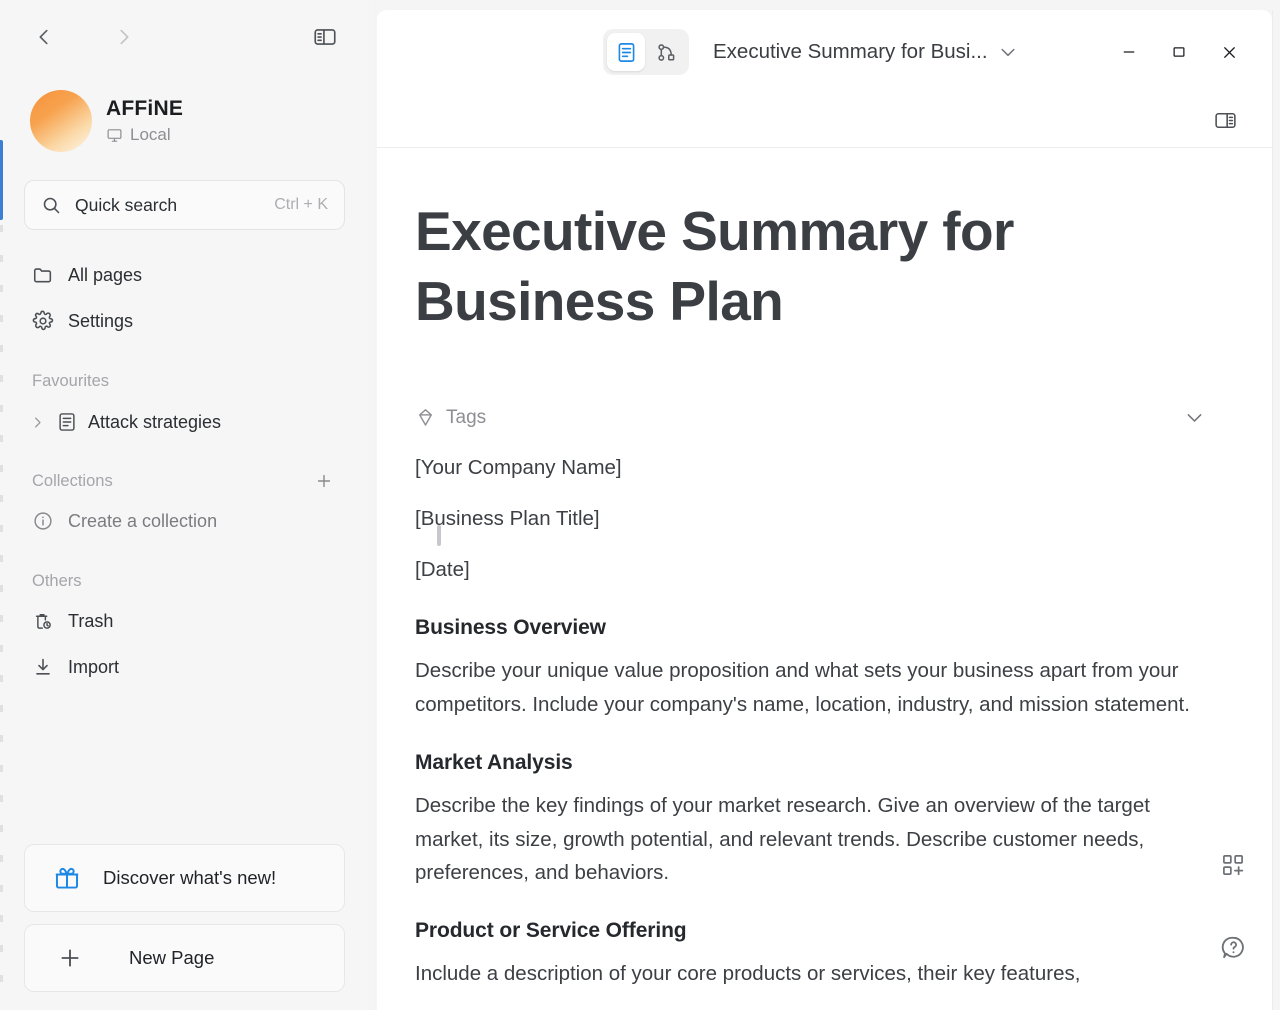  Describe the element at coordinates (1272, 510) in the screenshot. I see `card-right-edge` at that location.